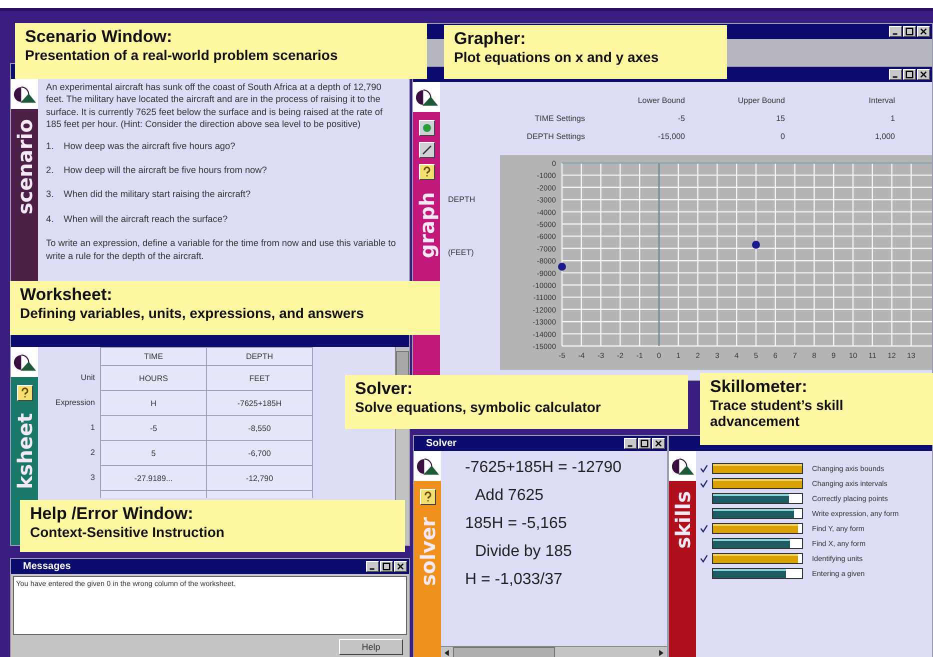 The image size is (933, 657). Describe the element at coordinates (735, 118) in the screenshot. I see `settings-value: 15` at that location.